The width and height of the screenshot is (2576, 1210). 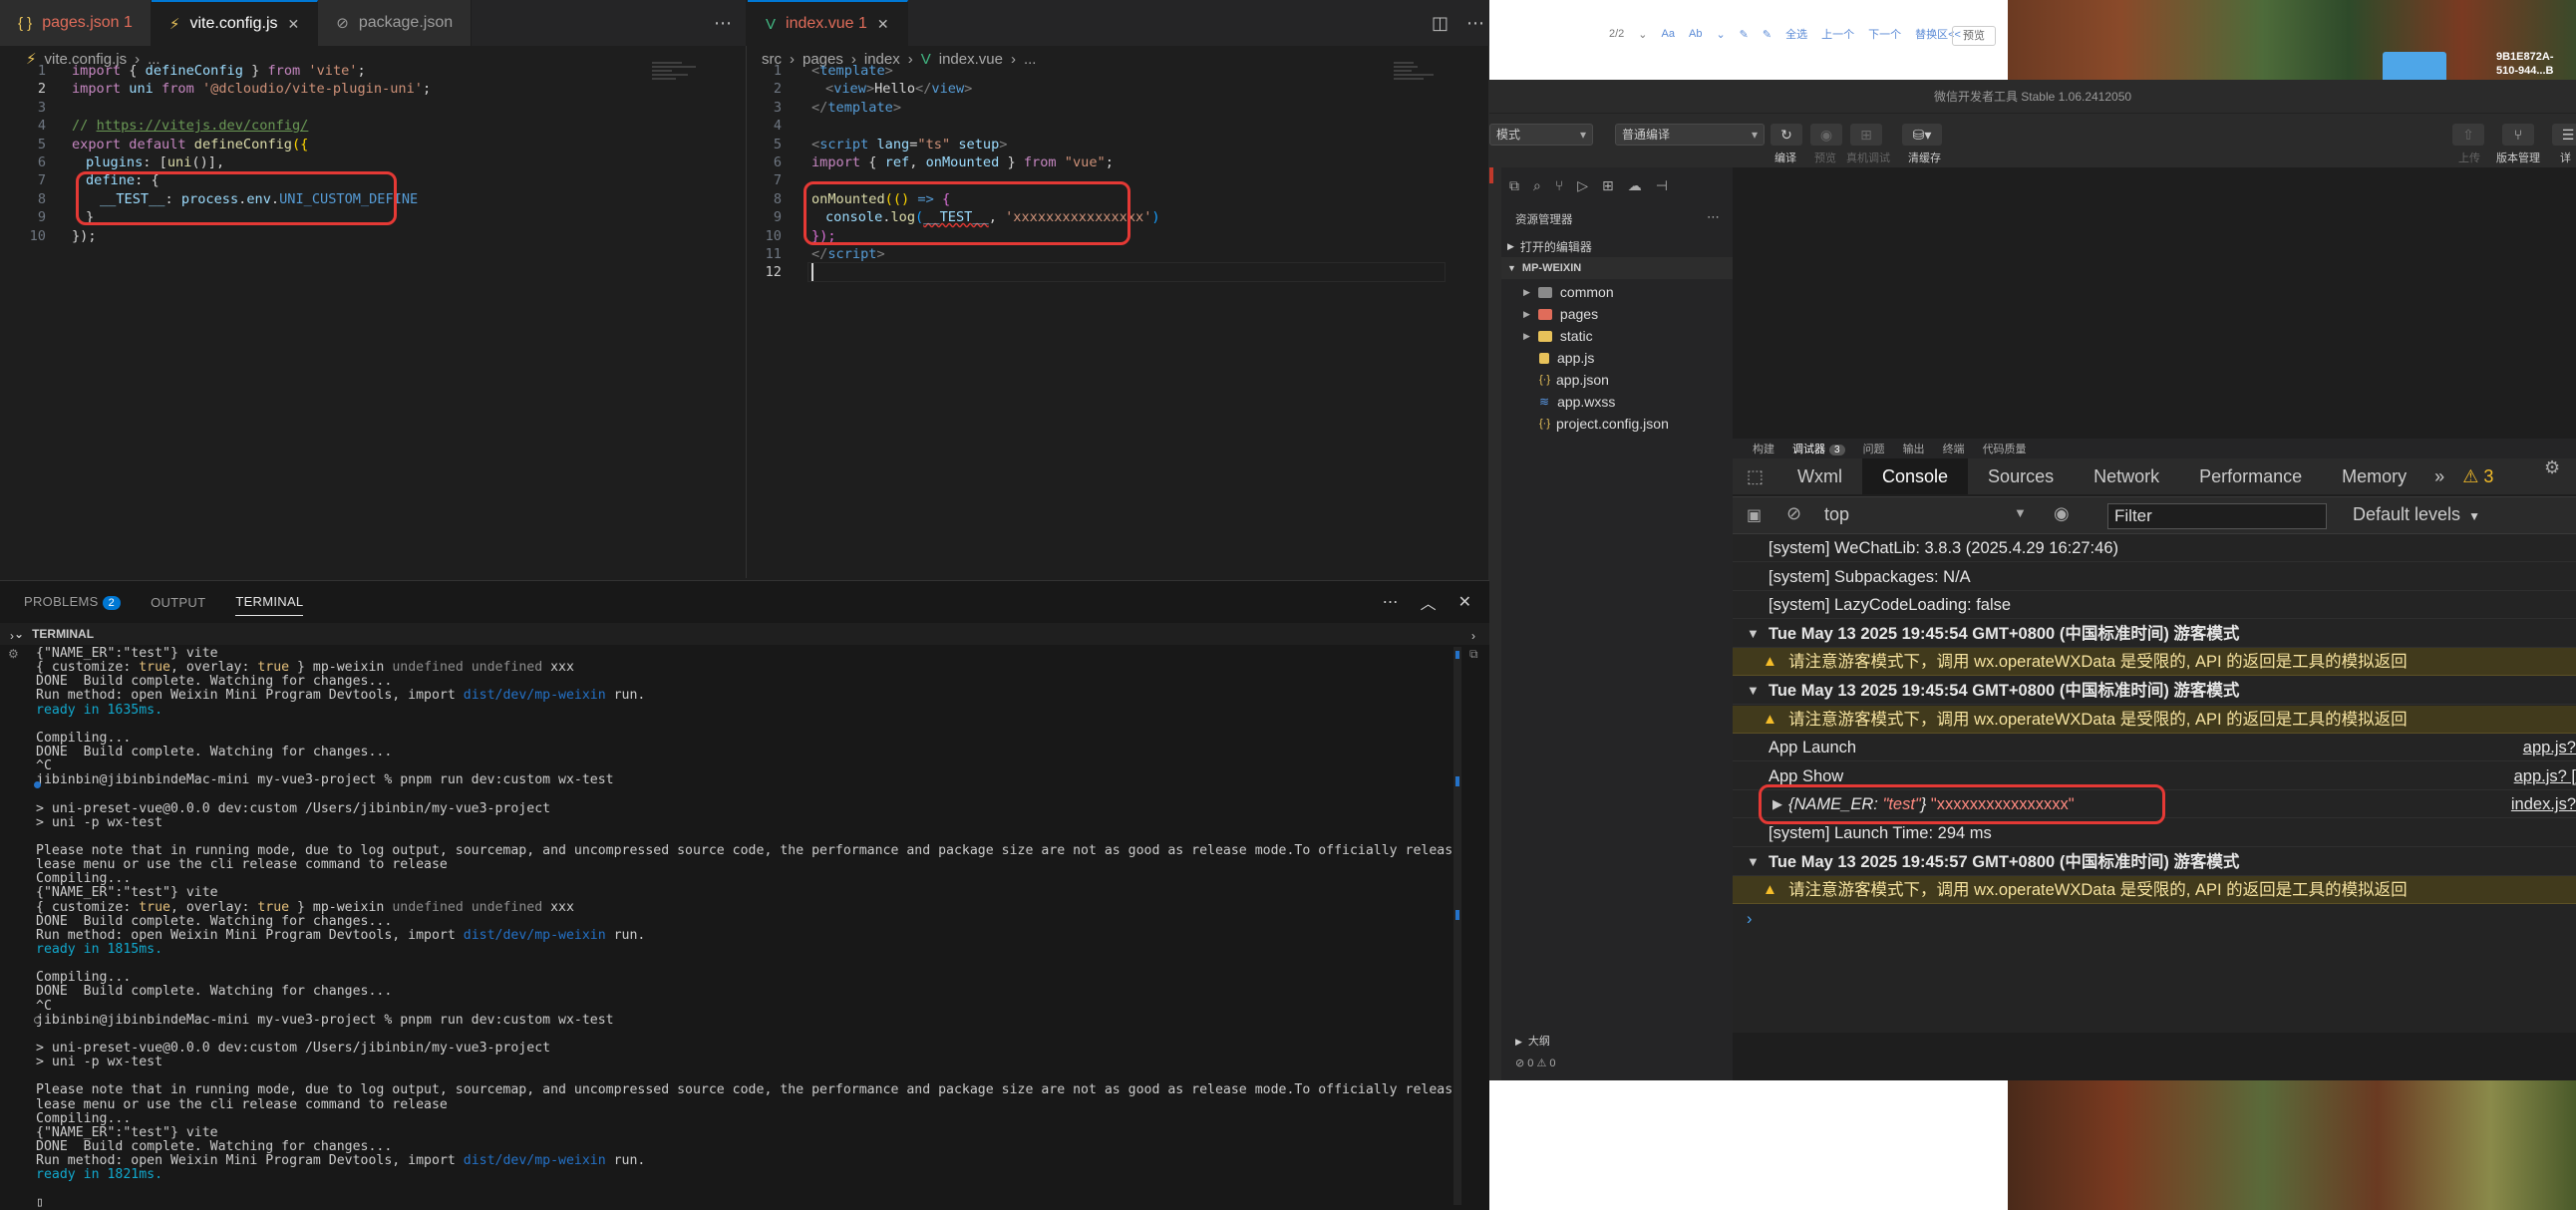 I want to click on tab-output: OUTPUT, so click(x=178, y=602).